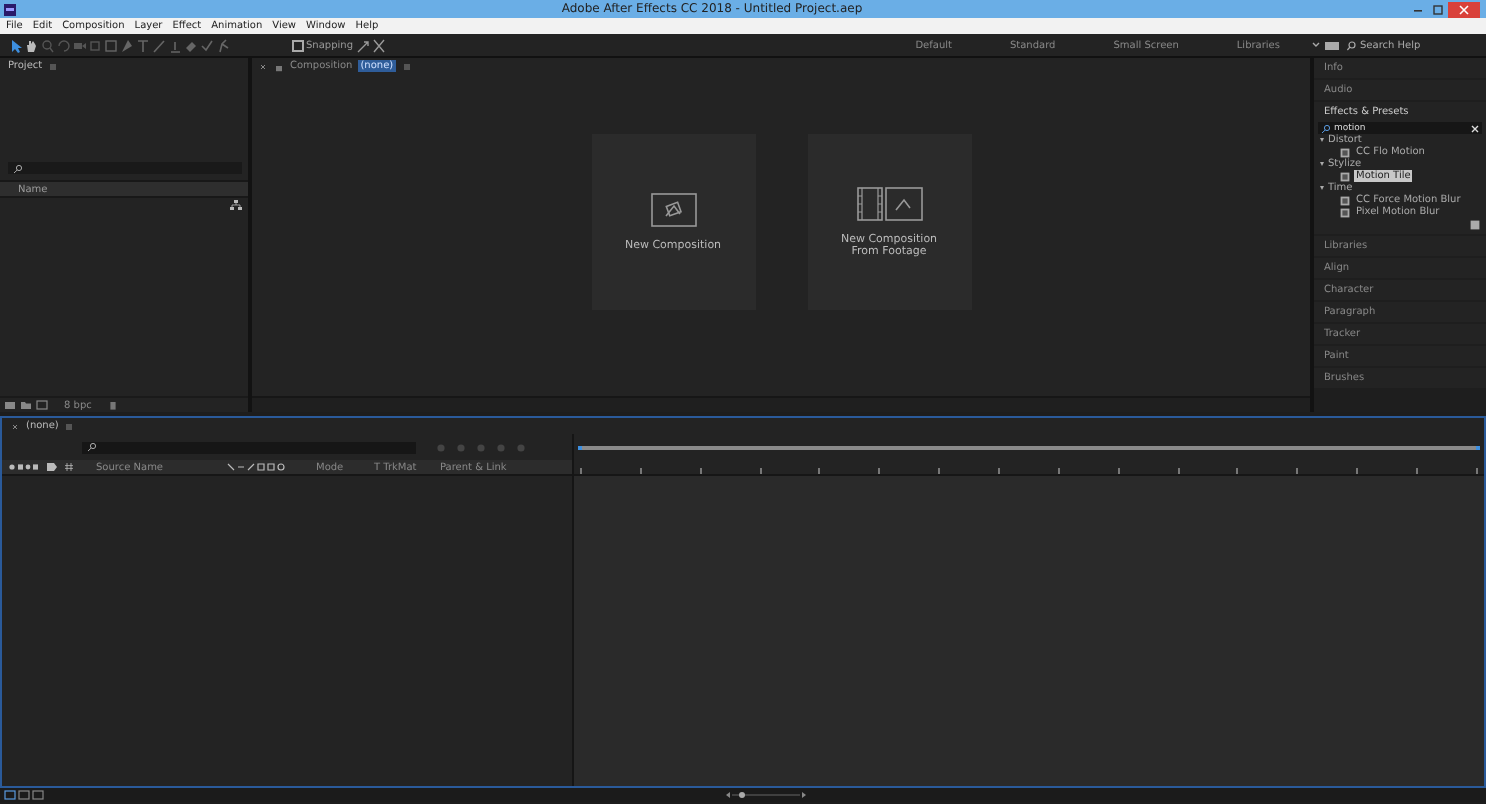 The image size is (1486, 804). Describe the element at coordinates (191, 45) in the screenshot. I see `eraser-tool-icon` at that location.